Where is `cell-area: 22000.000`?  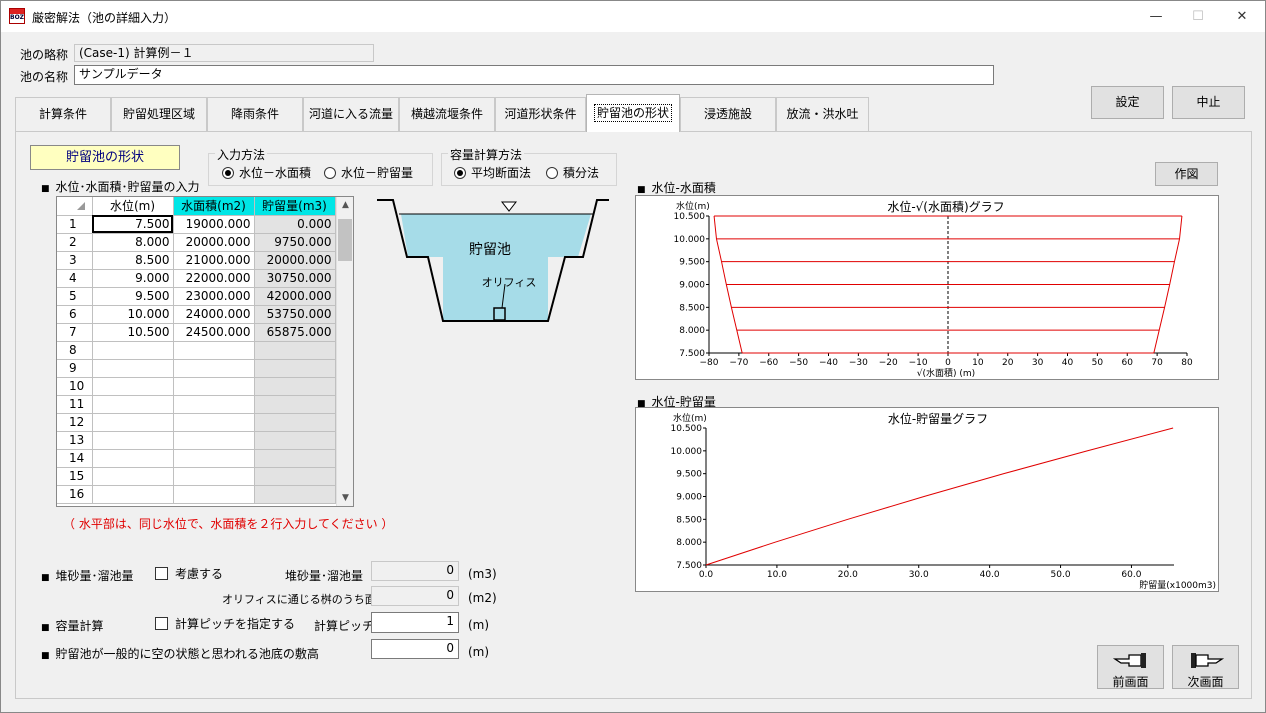
cell-area: 22000.000 is located at coordinates (214, 278).